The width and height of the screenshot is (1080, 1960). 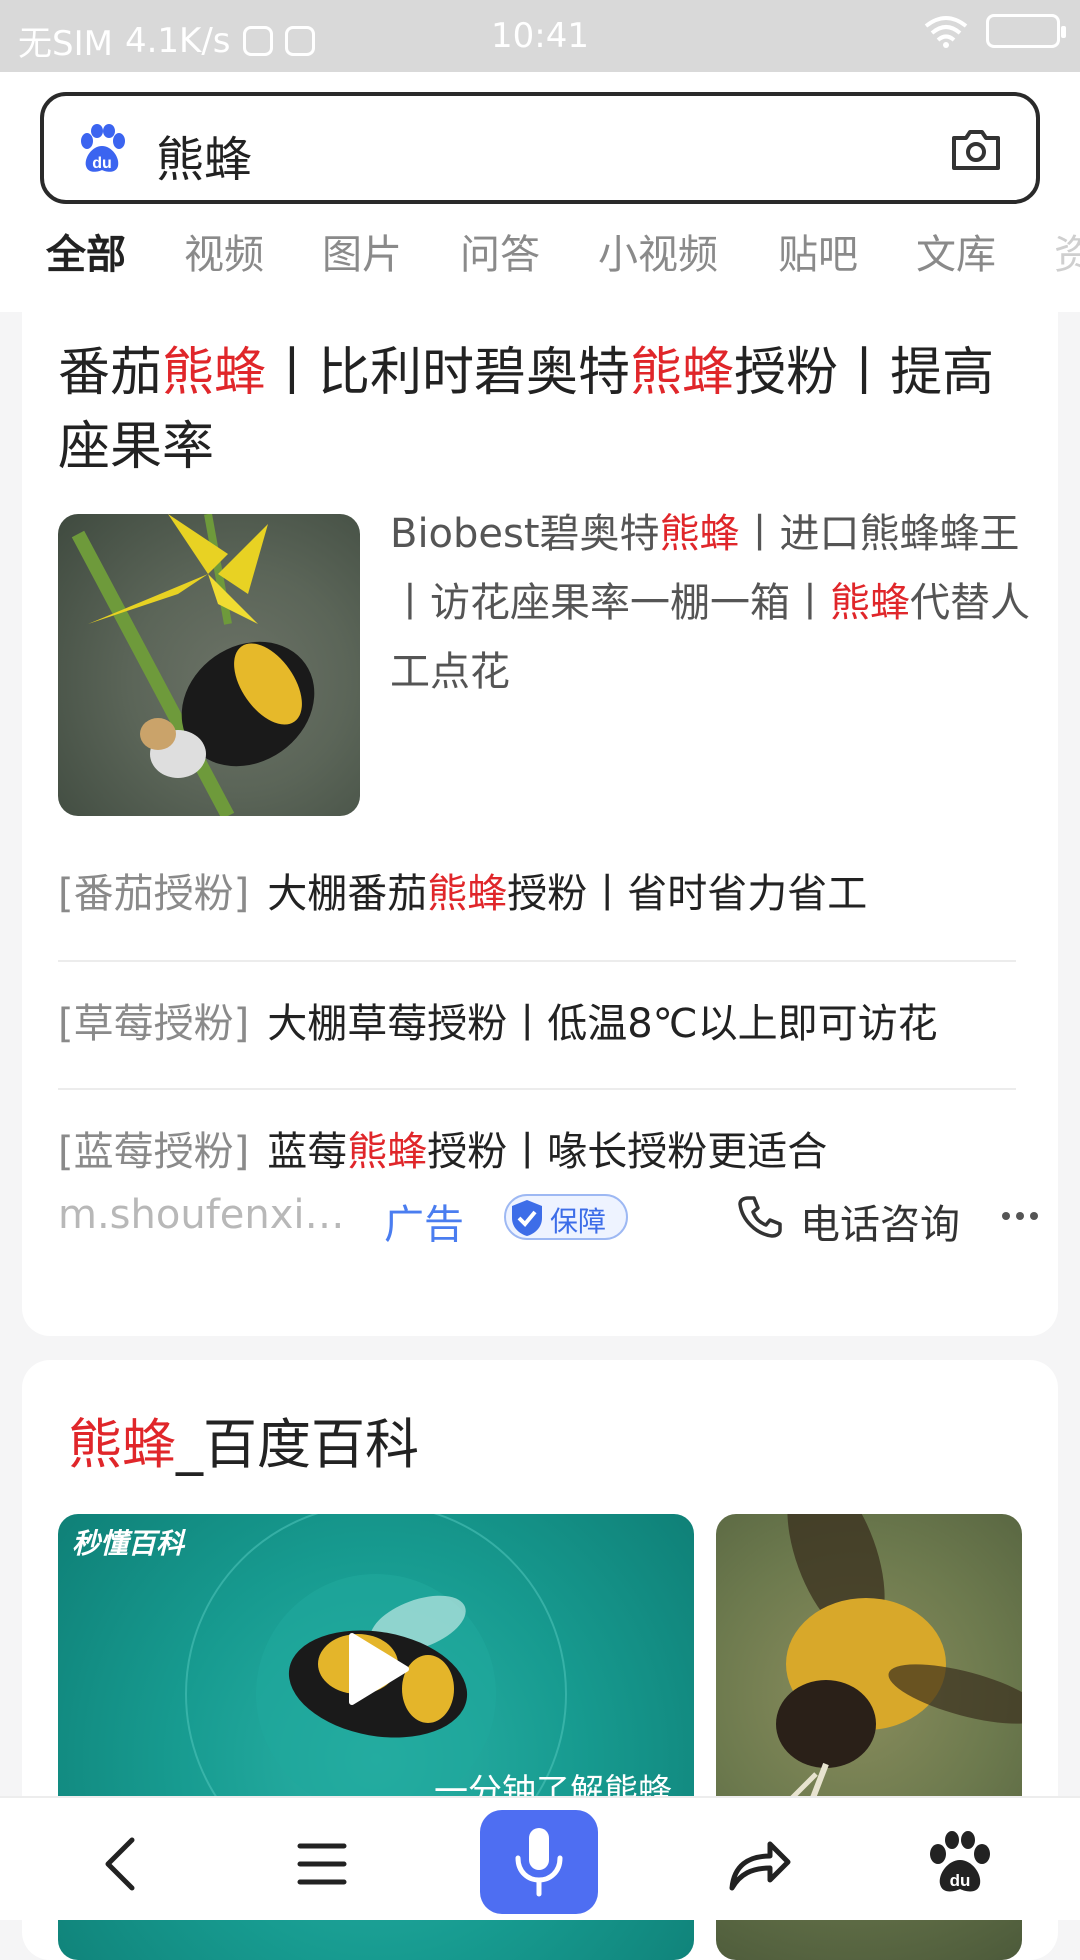 I want to click on guarantee-label: 保障, so click(x=578, y=1221).